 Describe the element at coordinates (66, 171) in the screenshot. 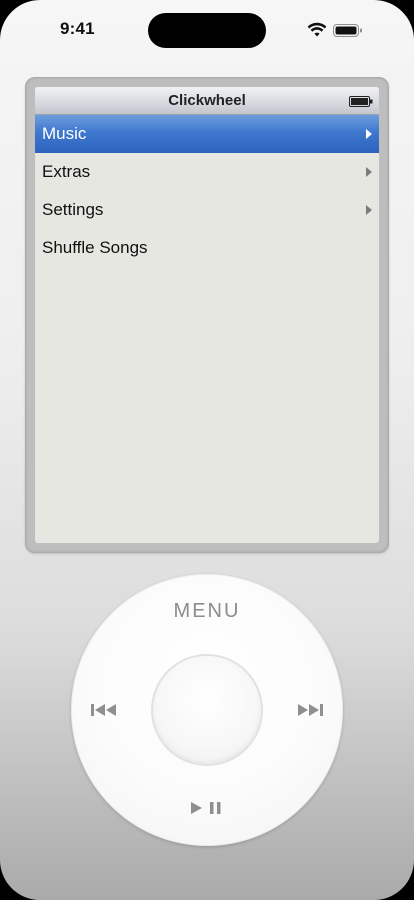

I see `menu-item-label: Extras` at that location.